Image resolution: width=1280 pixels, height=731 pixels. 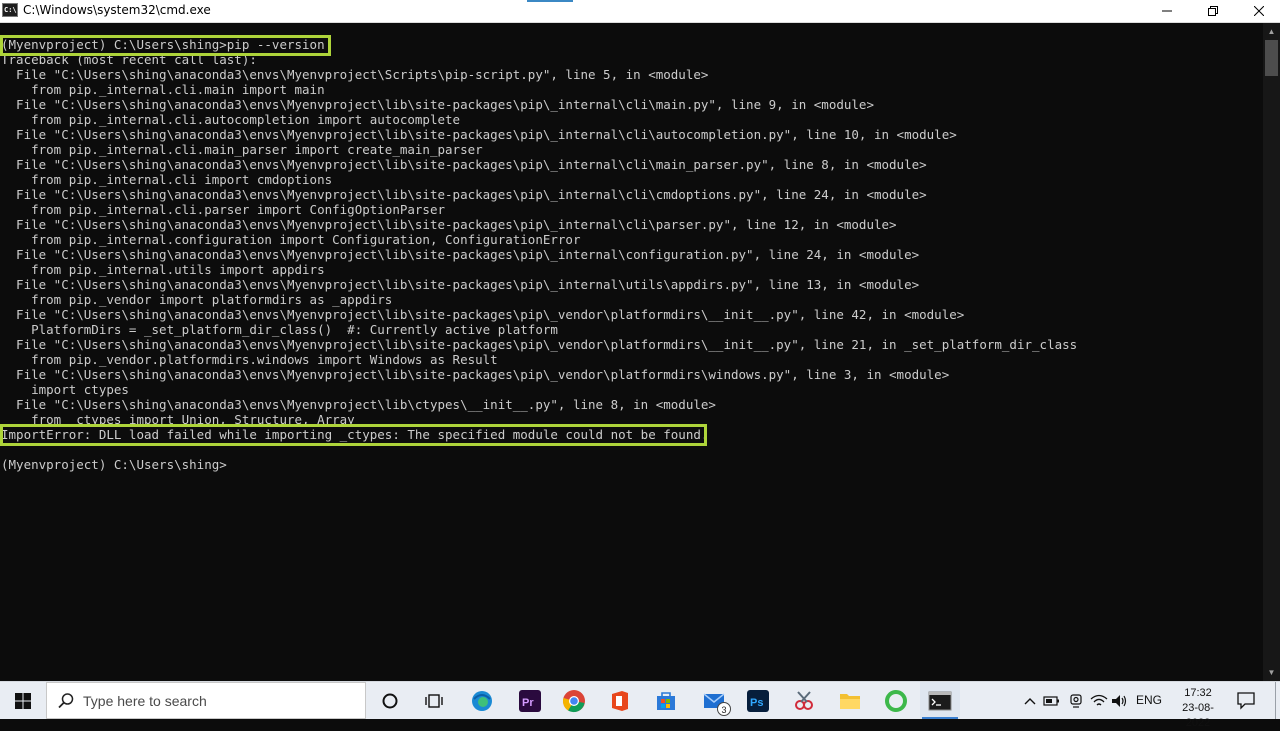 I want to click on scroll-up-icon: ▲, so click(x=1271, y=31).